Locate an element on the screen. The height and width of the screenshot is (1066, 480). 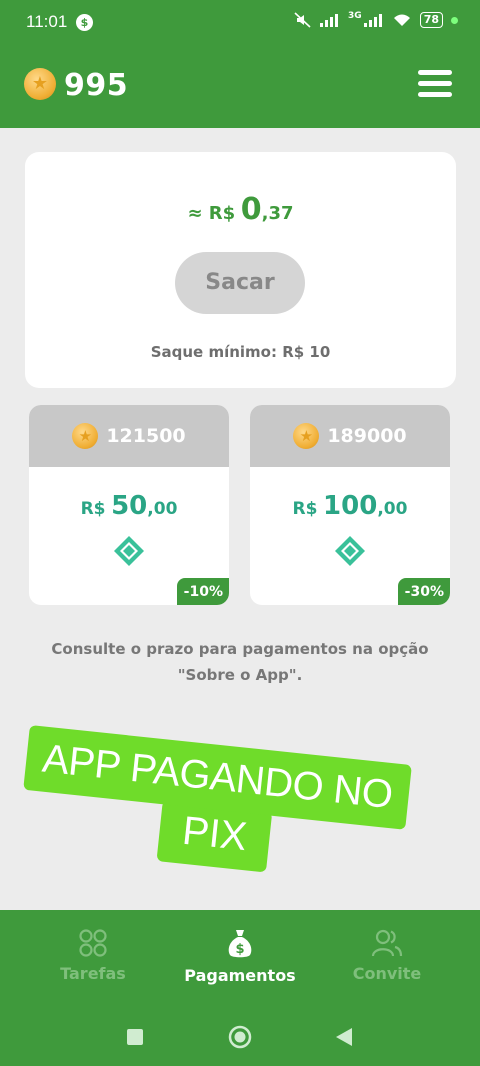
grid-icon is located at coordinates (93, 943).